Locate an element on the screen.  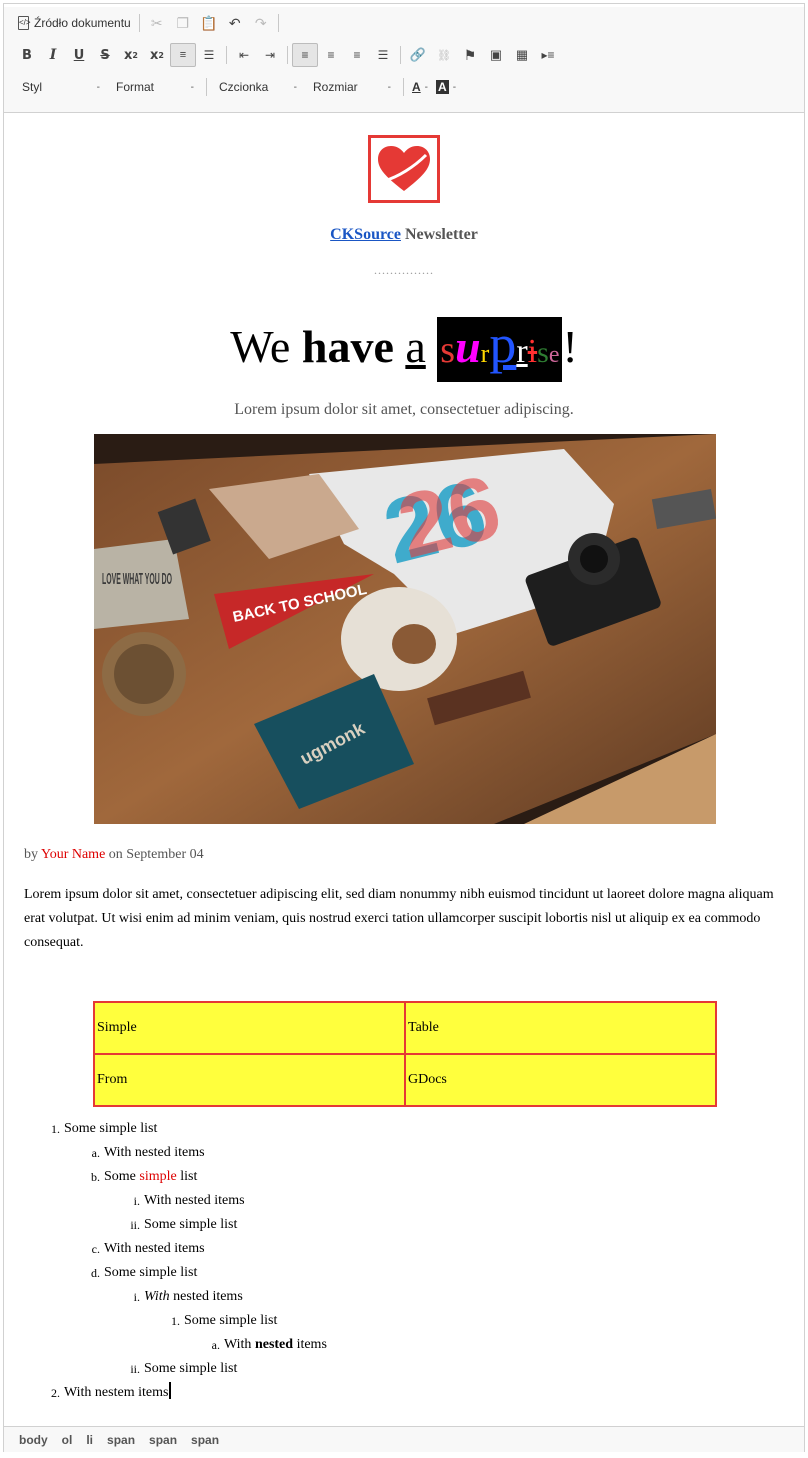
path-item-body: body is located at coordinates (33, 1440).